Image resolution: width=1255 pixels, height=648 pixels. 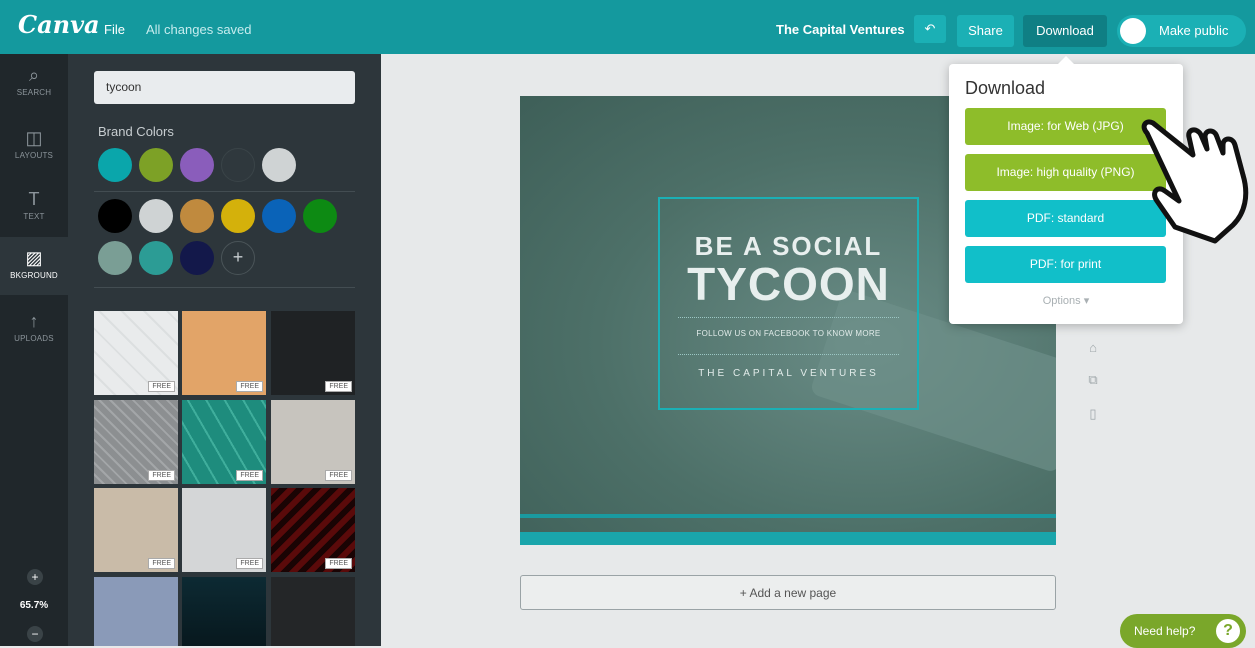 I want to click on company-name: THE CAPITAL VENTURES, so click(x=788, y=373).